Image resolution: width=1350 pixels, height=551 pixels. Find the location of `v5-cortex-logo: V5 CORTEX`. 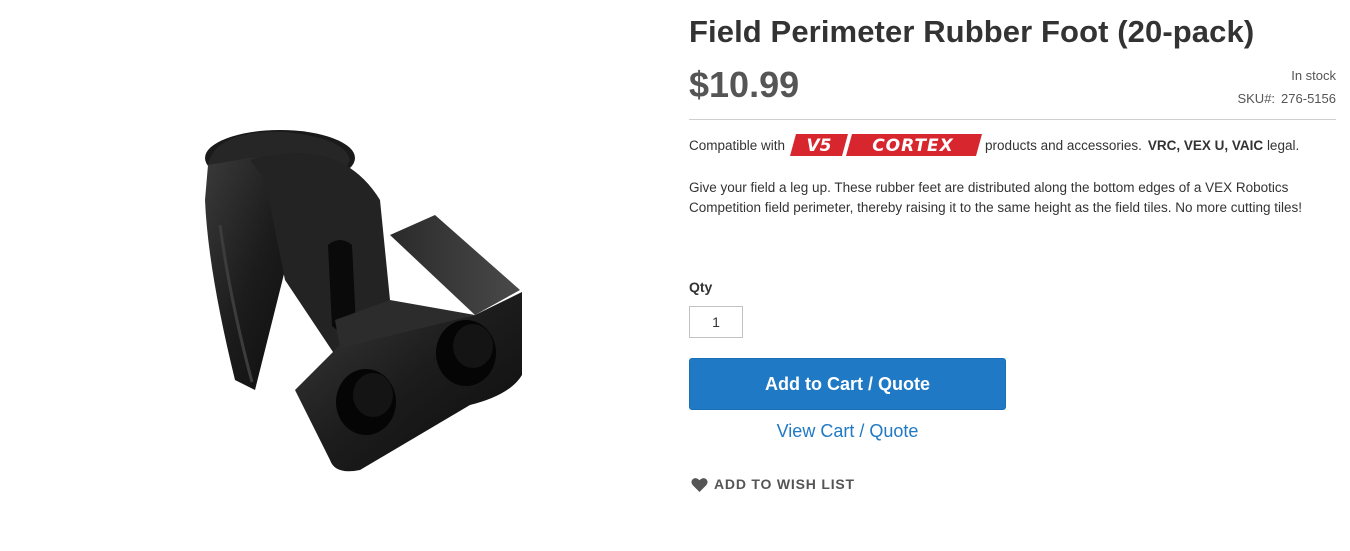

v5-cortex-logo: V5 CORTEX is located at coordinates (886, 145).